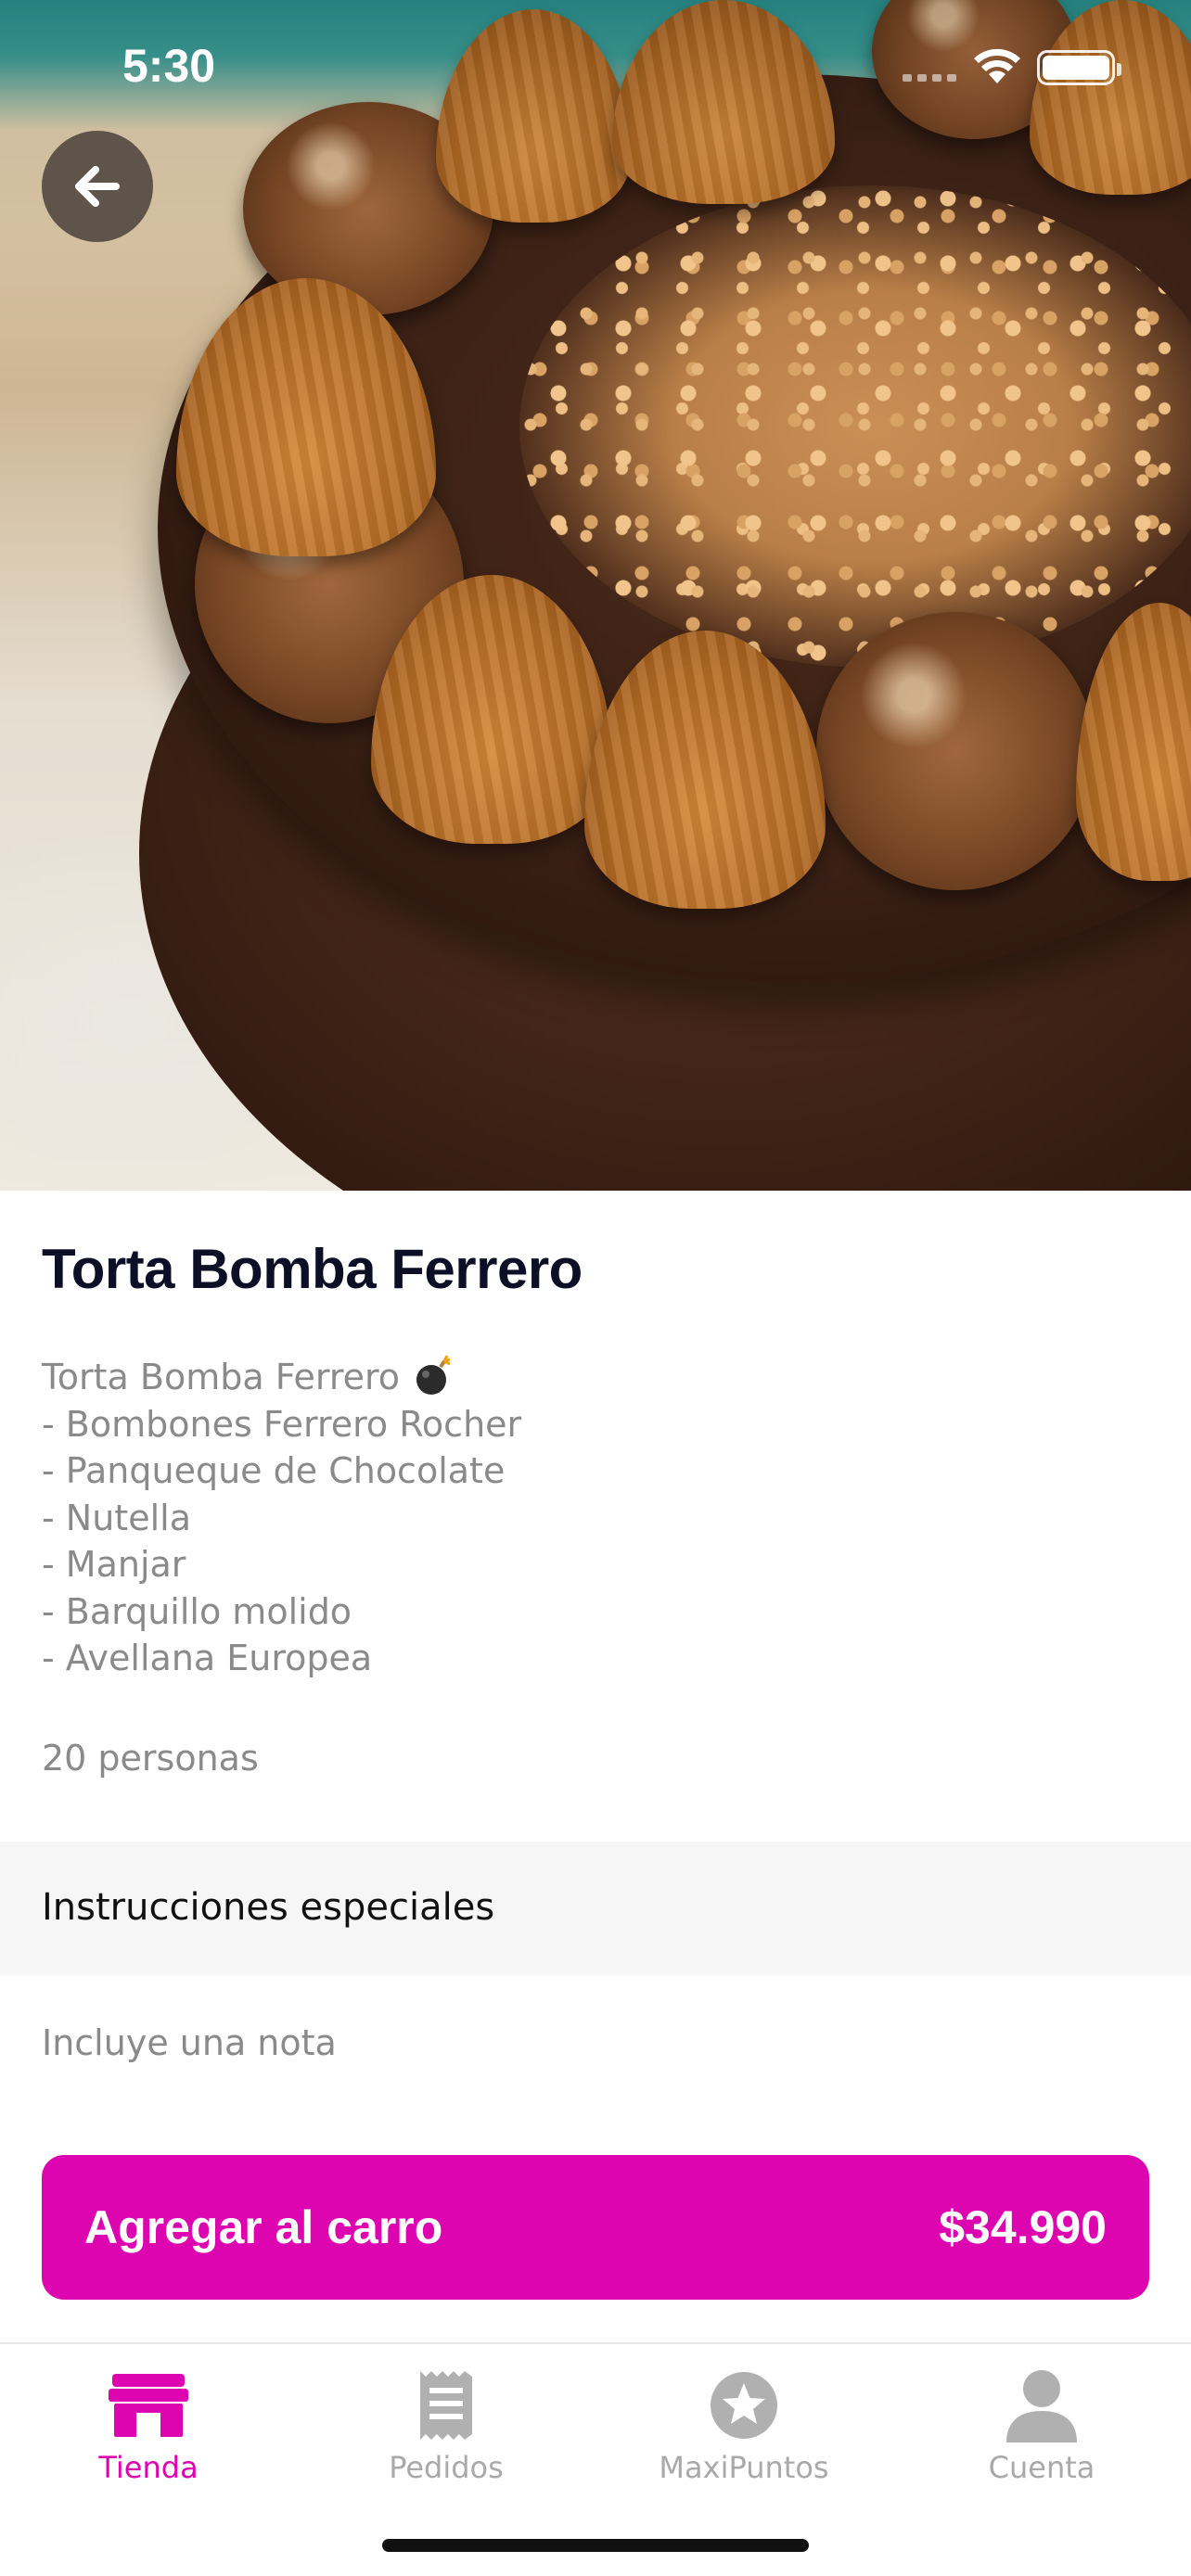 The image size is (1191, 2576). I want to click on tab-label: Tienda, so click(148, 2467).